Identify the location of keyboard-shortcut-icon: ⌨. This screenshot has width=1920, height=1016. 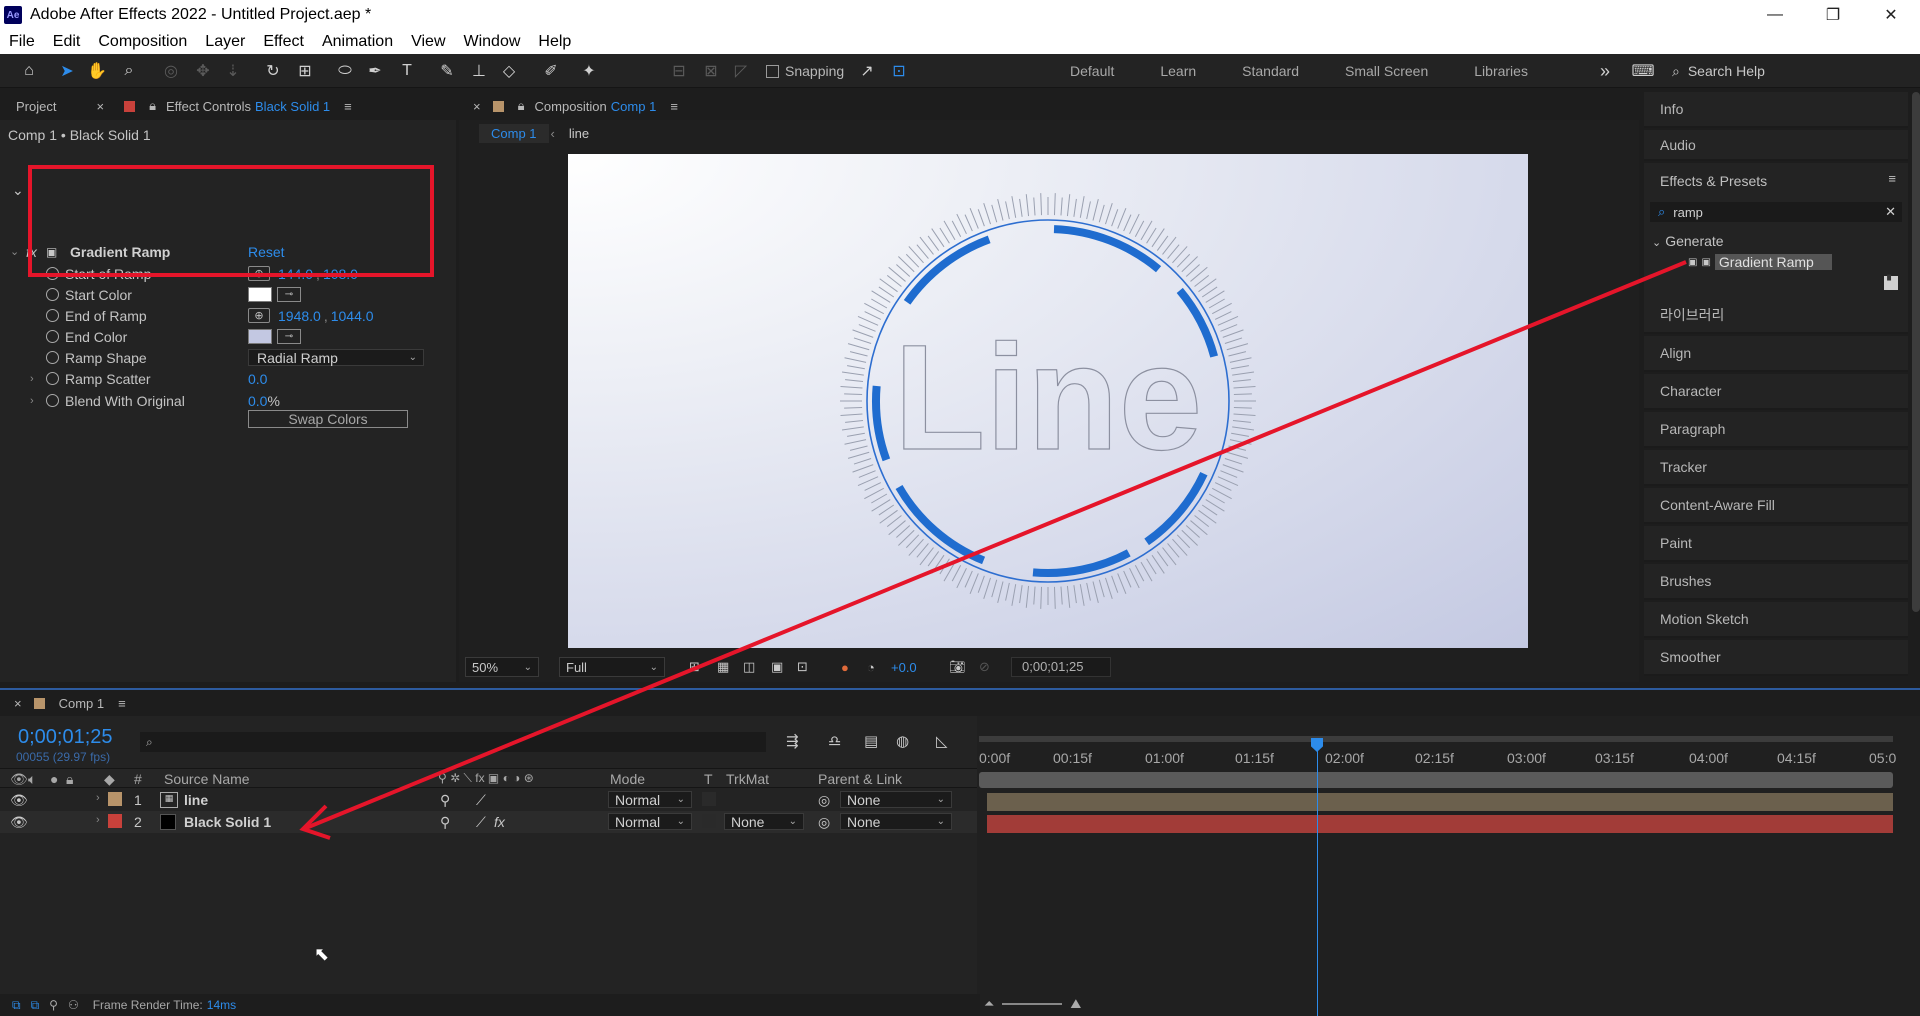
(1642, 71).